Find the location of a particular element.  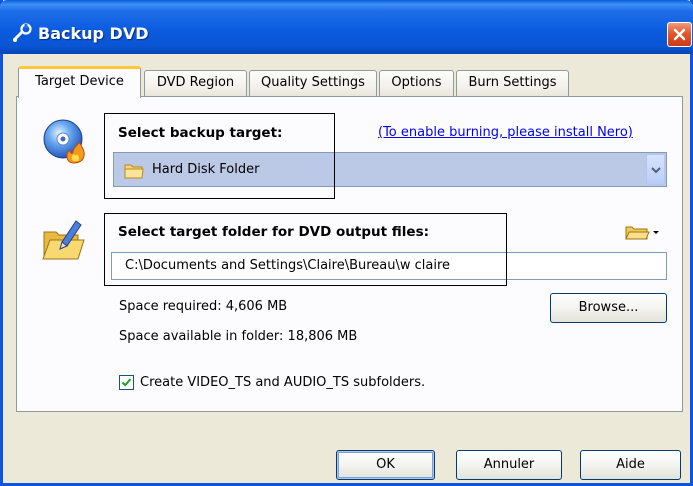

chevron-down-icon is located at coordinates (656, 170).